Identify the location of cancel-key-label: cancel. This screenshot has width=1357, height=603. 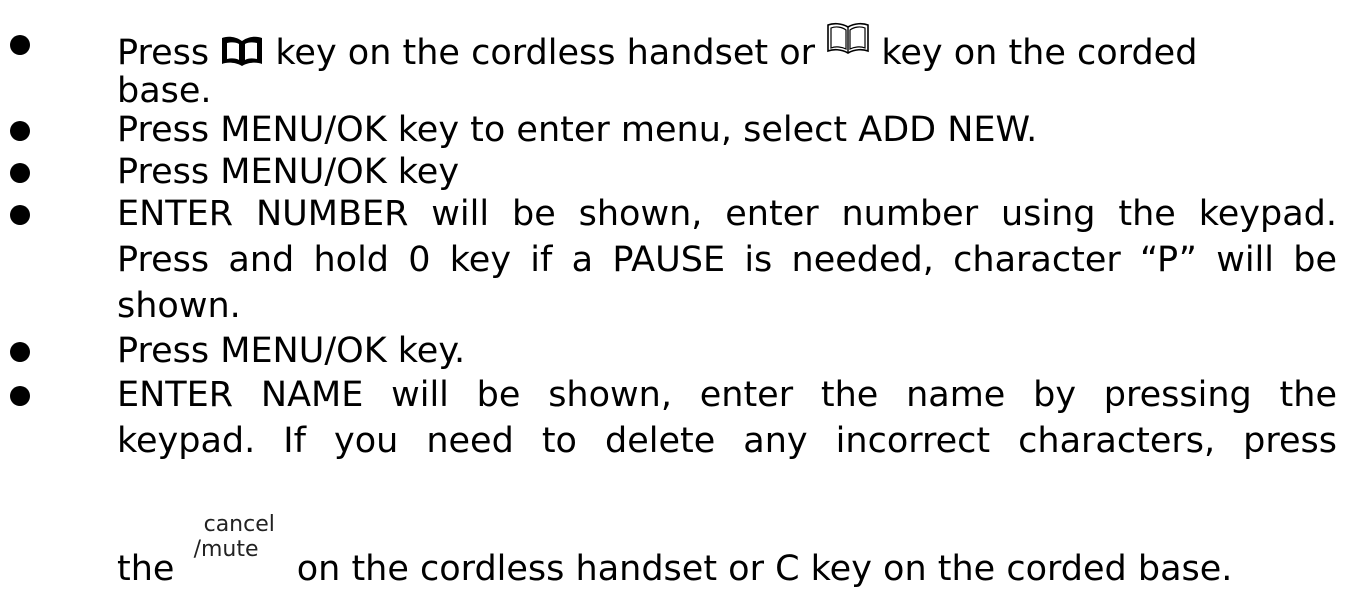
(239, 524).